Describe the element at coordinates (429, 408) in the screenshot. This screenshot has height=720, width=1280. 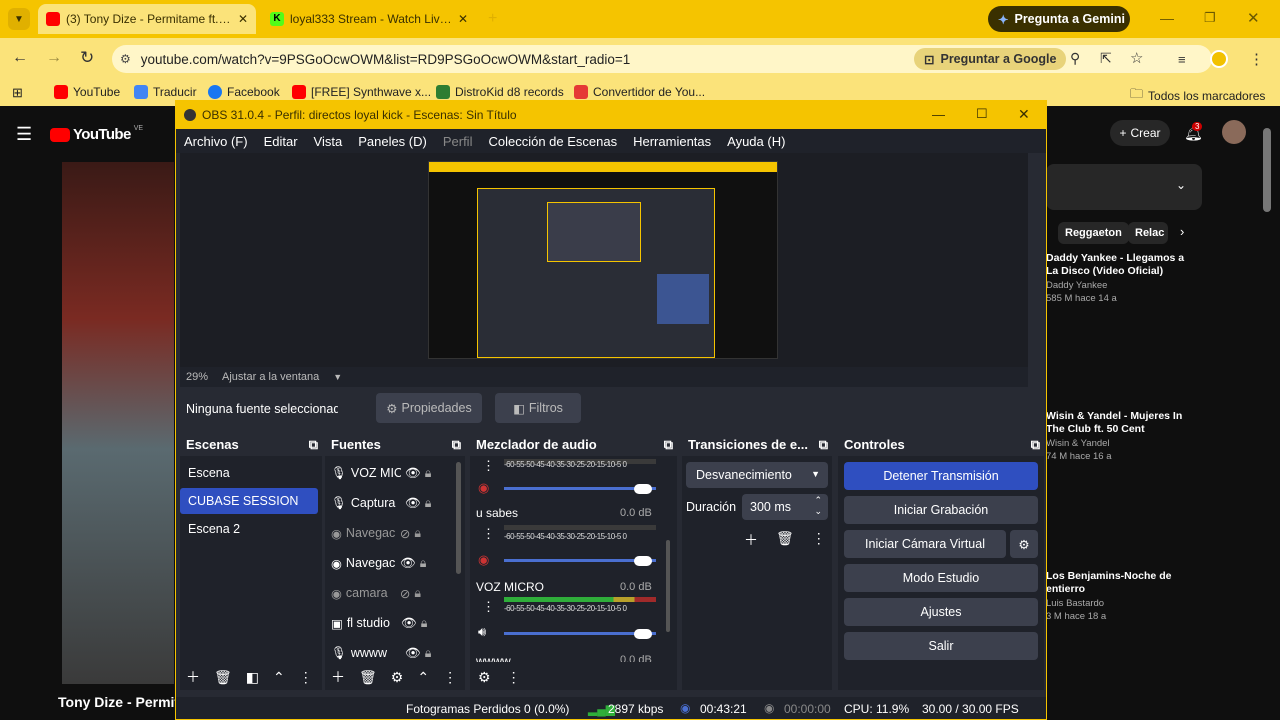
I see `properties-button: ⚙ Propiedades` at that location.